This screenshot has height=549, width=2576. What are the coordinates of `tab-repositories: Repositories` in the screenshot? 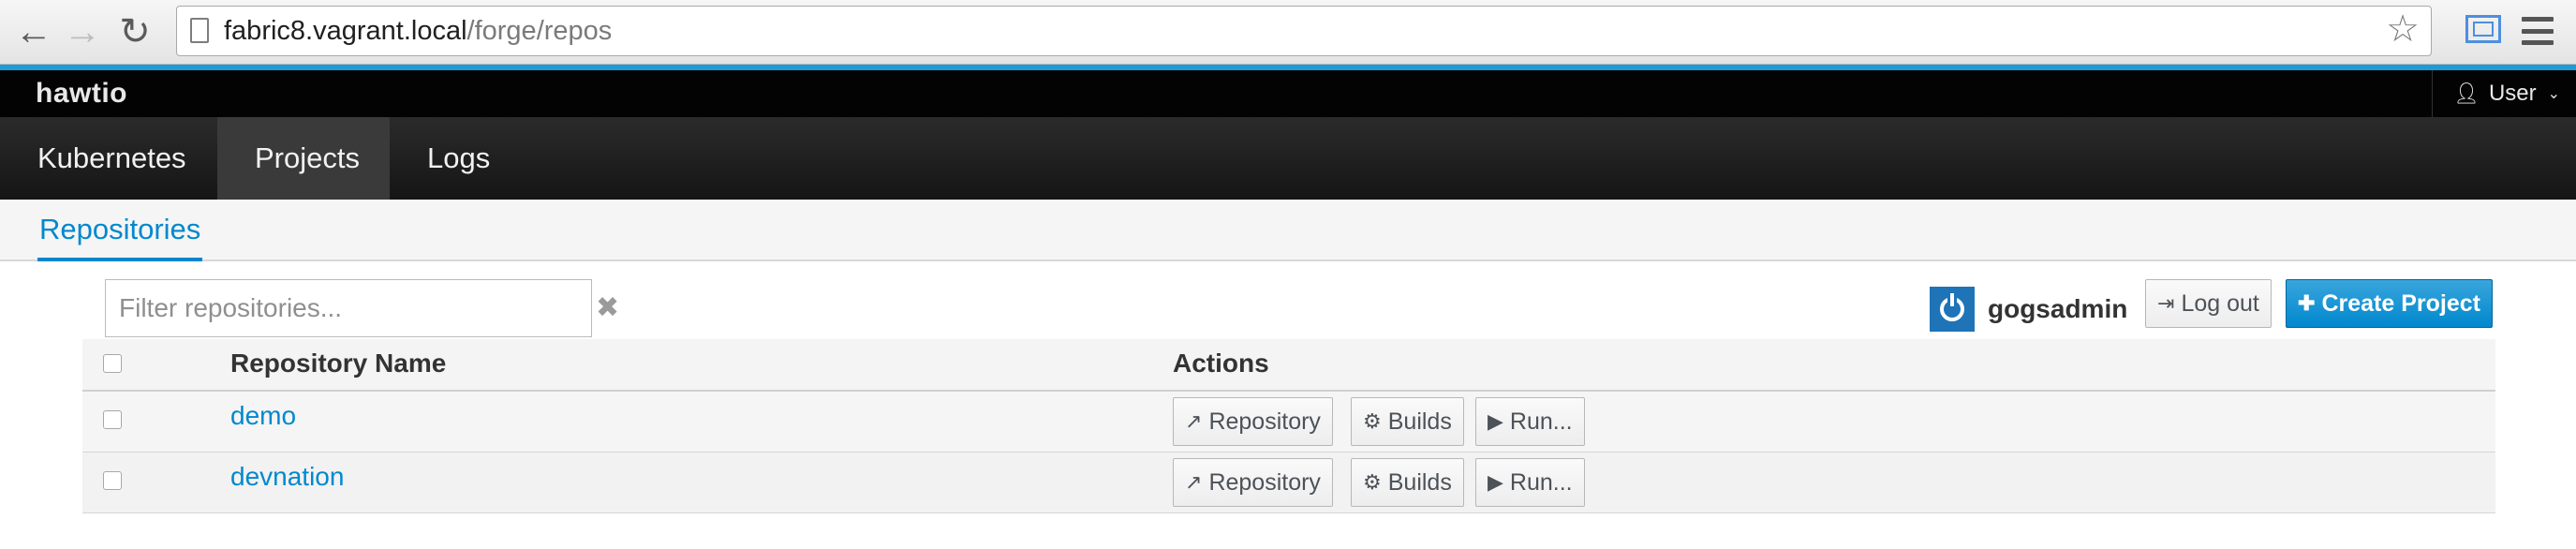 It's located at (120, 237).